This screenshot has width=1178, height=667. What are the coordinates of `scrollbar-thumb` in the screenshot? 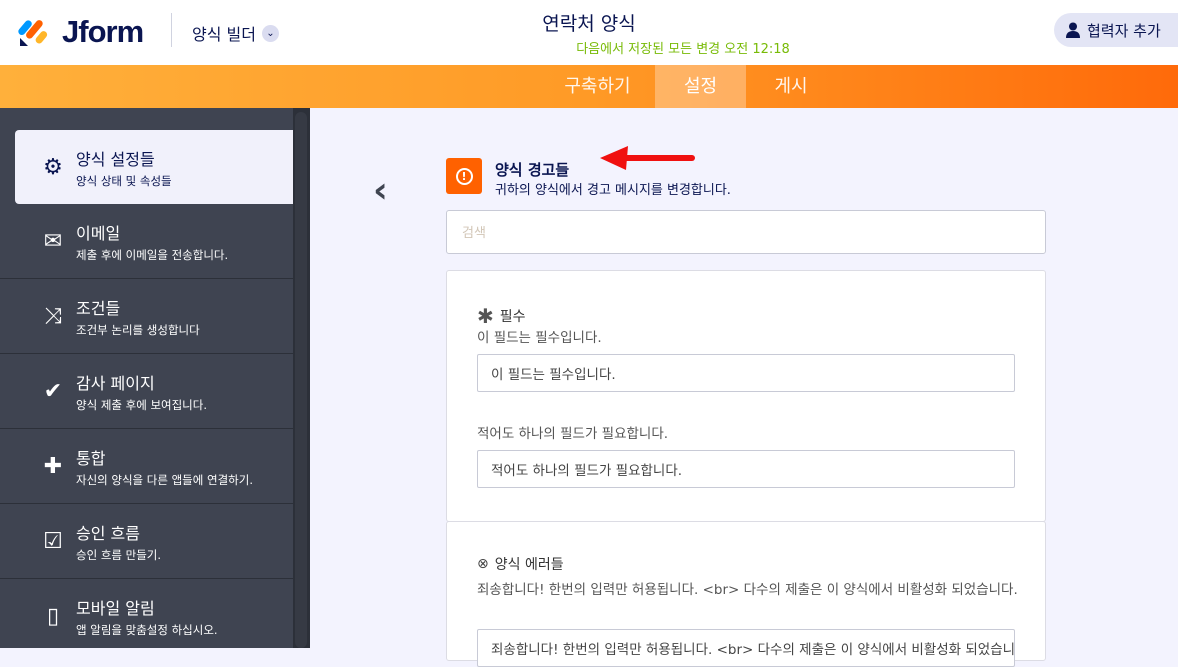 It's located at (301, 380).